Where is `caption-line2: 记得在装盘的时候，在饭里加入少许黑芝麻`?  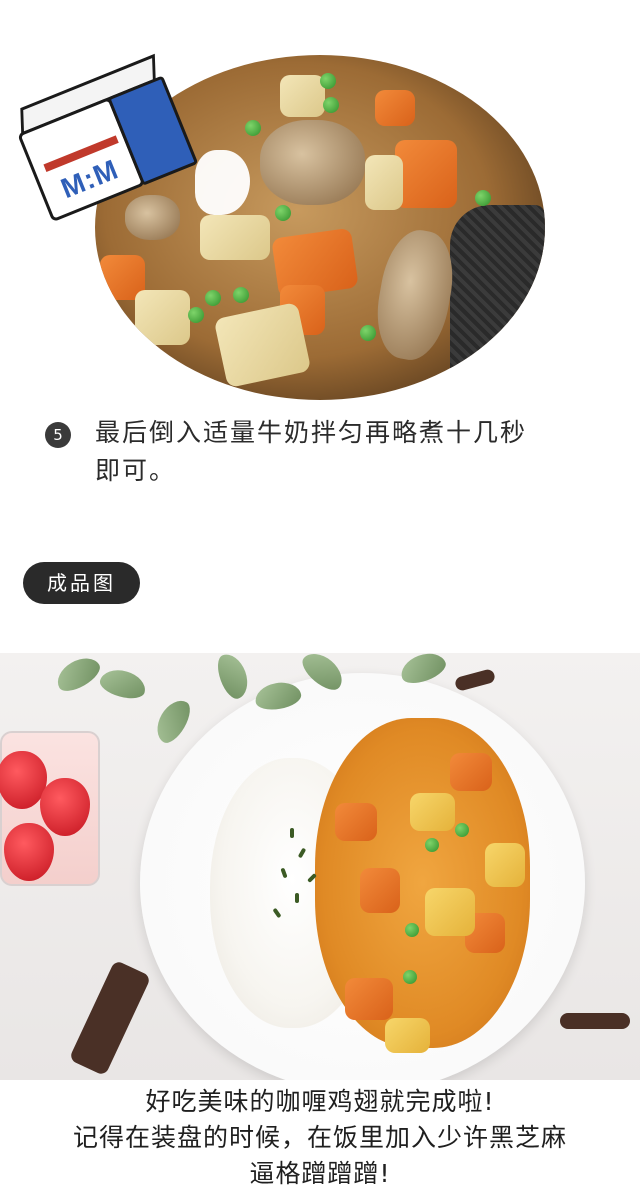 caption-line2: 记得在装盘的时候，在饭里加入少许黑芝麻 is located at coordinates (319, 1137).